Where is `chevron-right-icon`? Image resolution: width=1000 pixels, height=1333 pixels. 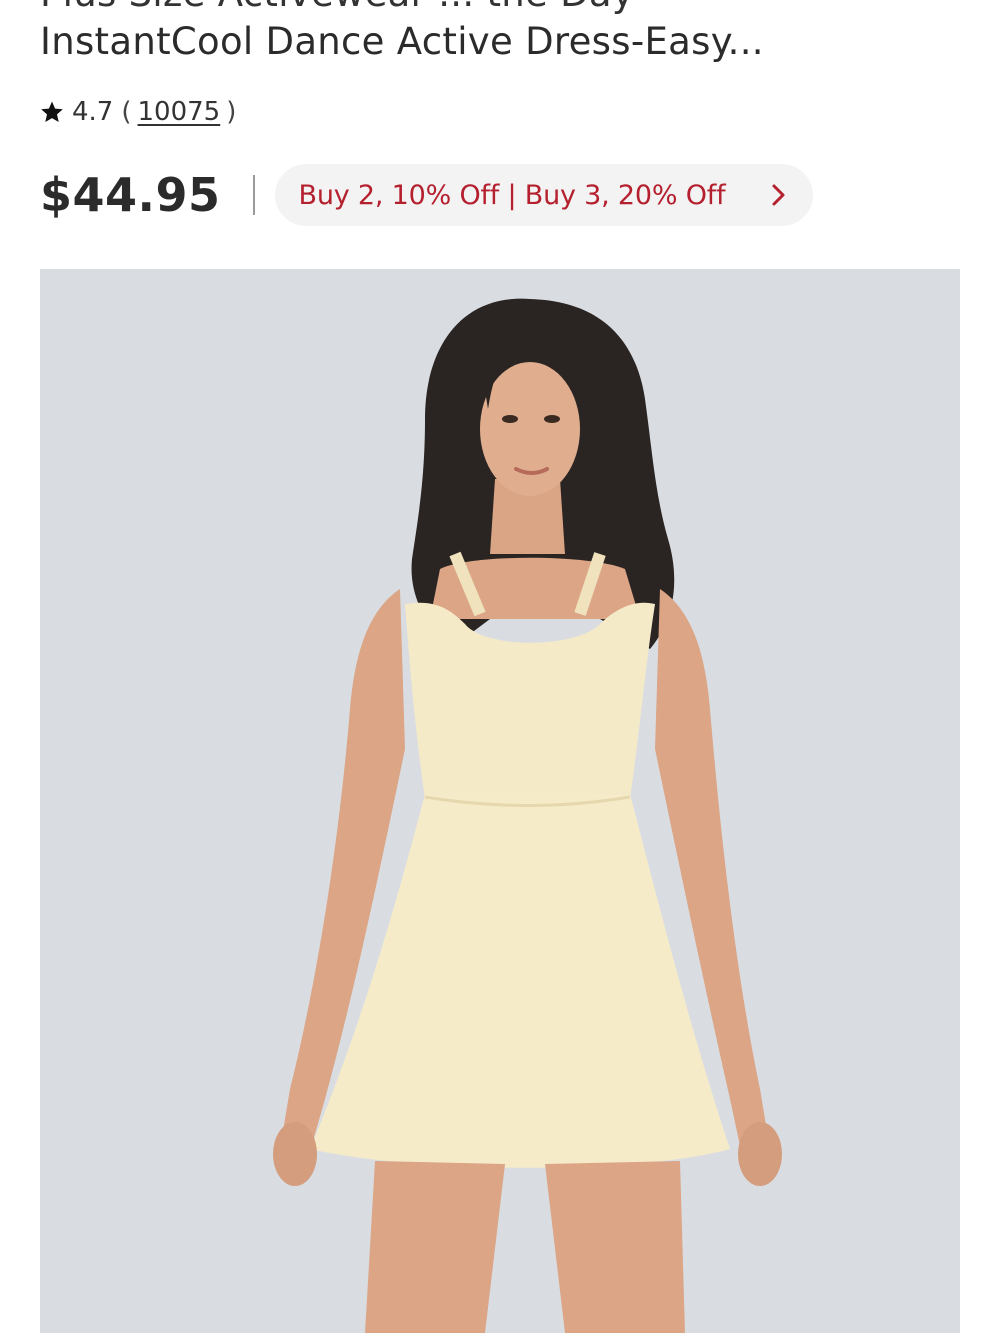
chevron-right-icon is located at coordinates (778, 195).